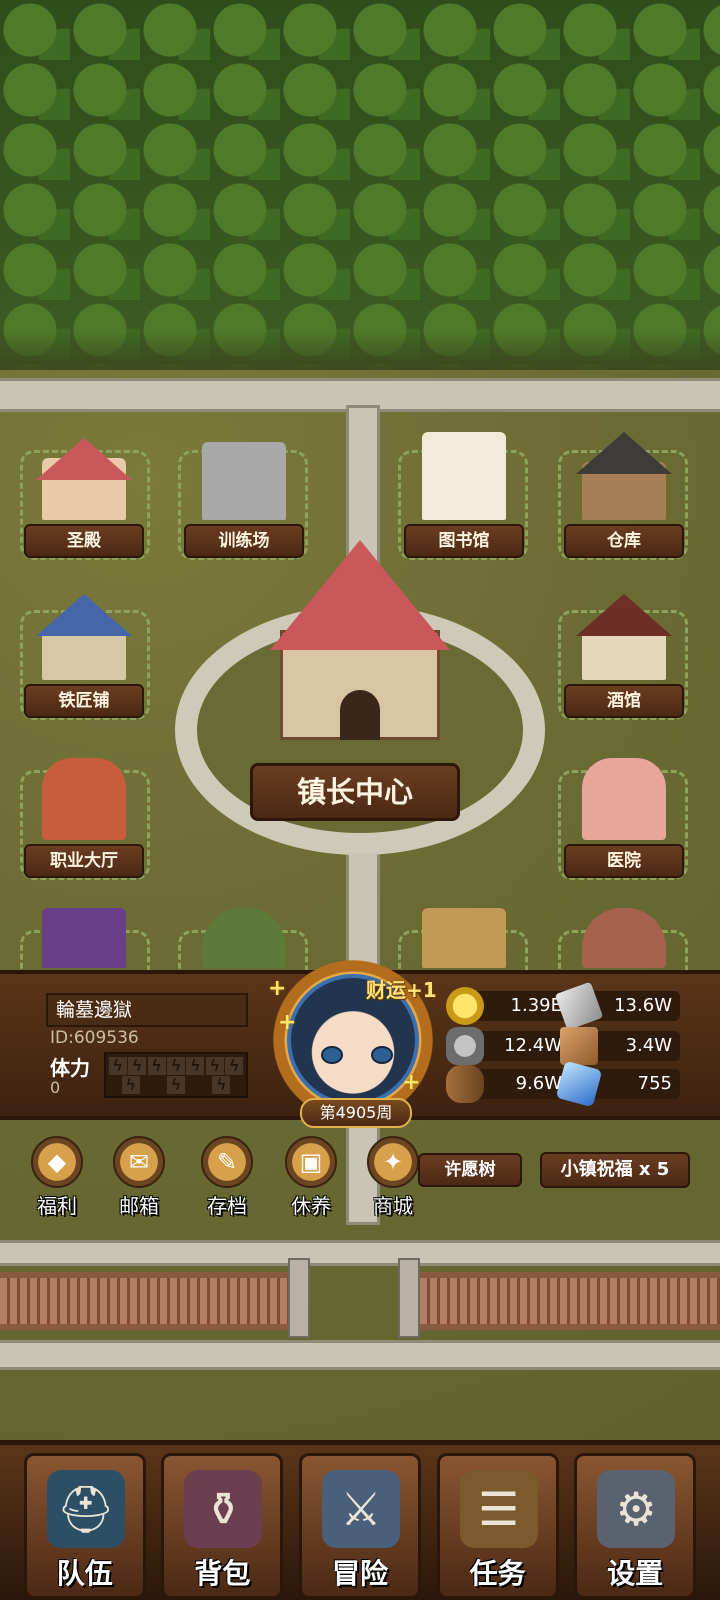  What do you see at coordinates (84, 799) in the screenshot?
I see `job-hall-icon` at bounding box center [84, 799].